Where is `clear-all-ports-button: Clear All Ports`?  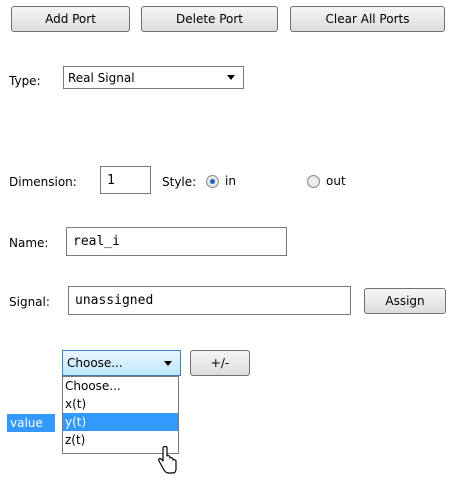
clear-all-ports-button: Clear All Ports is located at coordinates (367, 19).